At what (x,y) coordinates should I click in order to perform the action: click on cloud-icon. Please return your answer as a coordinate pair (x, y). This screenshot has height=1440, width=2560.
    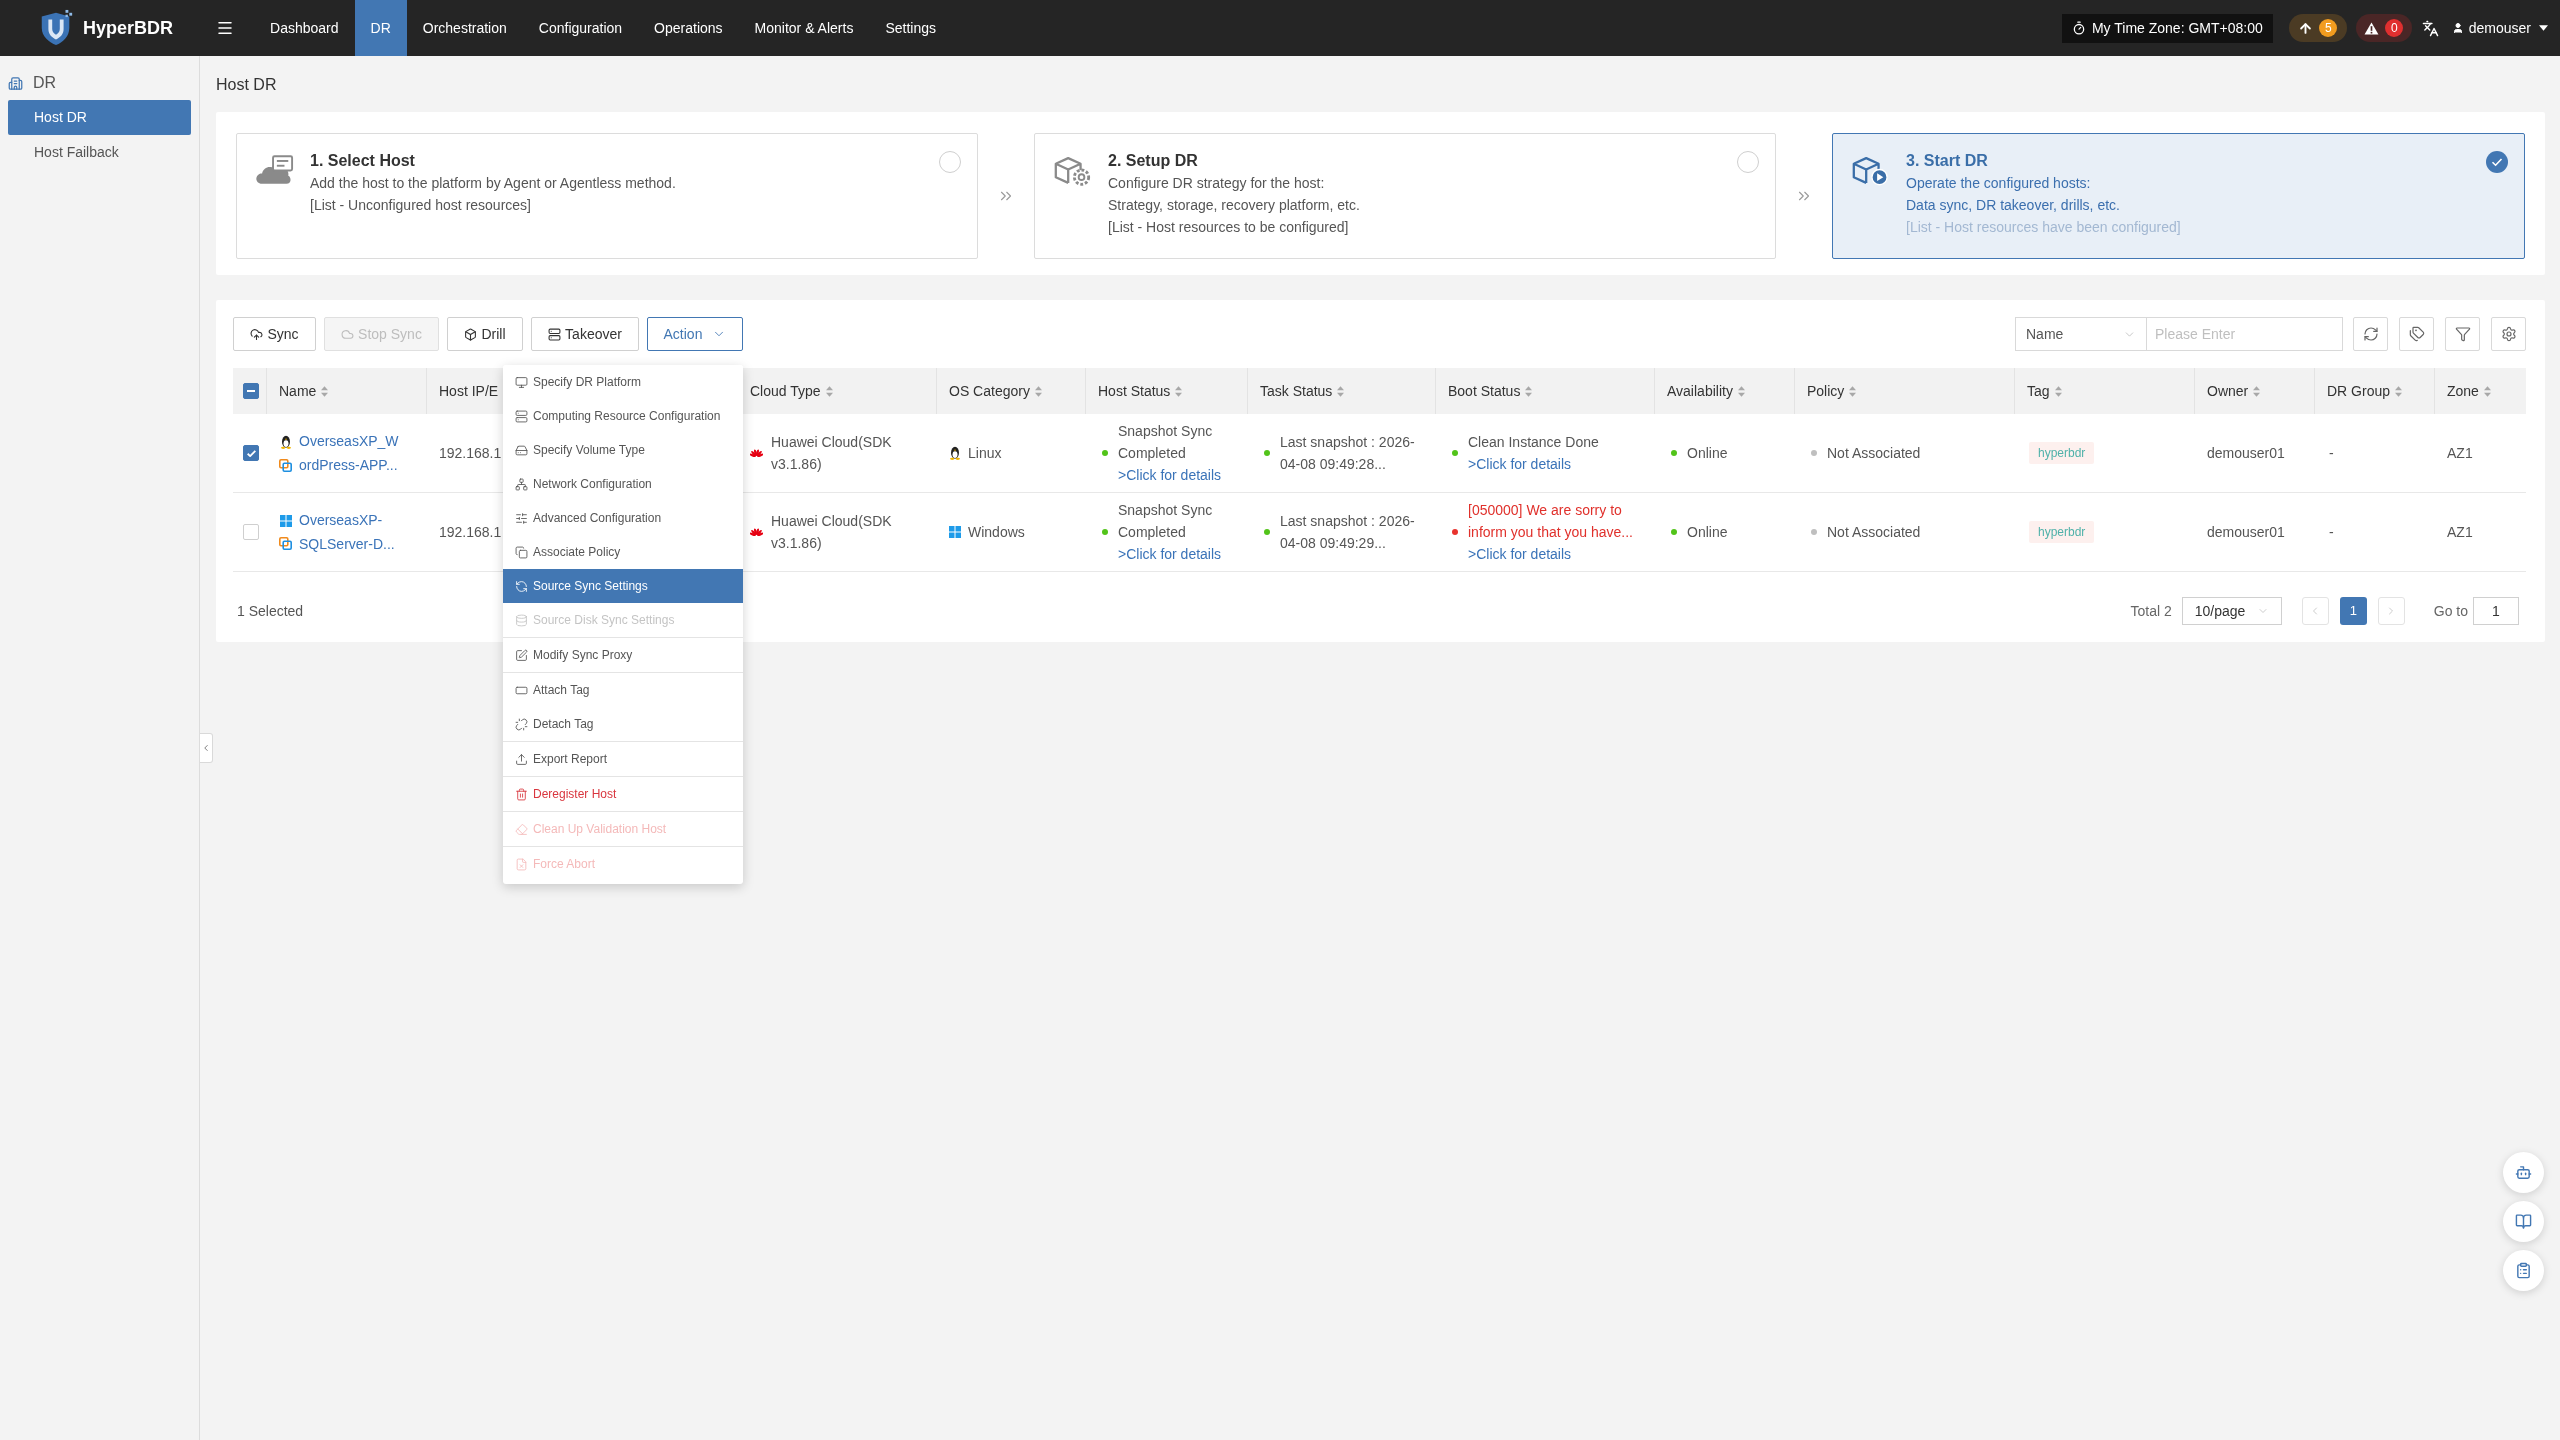
    Looking at the image, I should click on (348, 334).